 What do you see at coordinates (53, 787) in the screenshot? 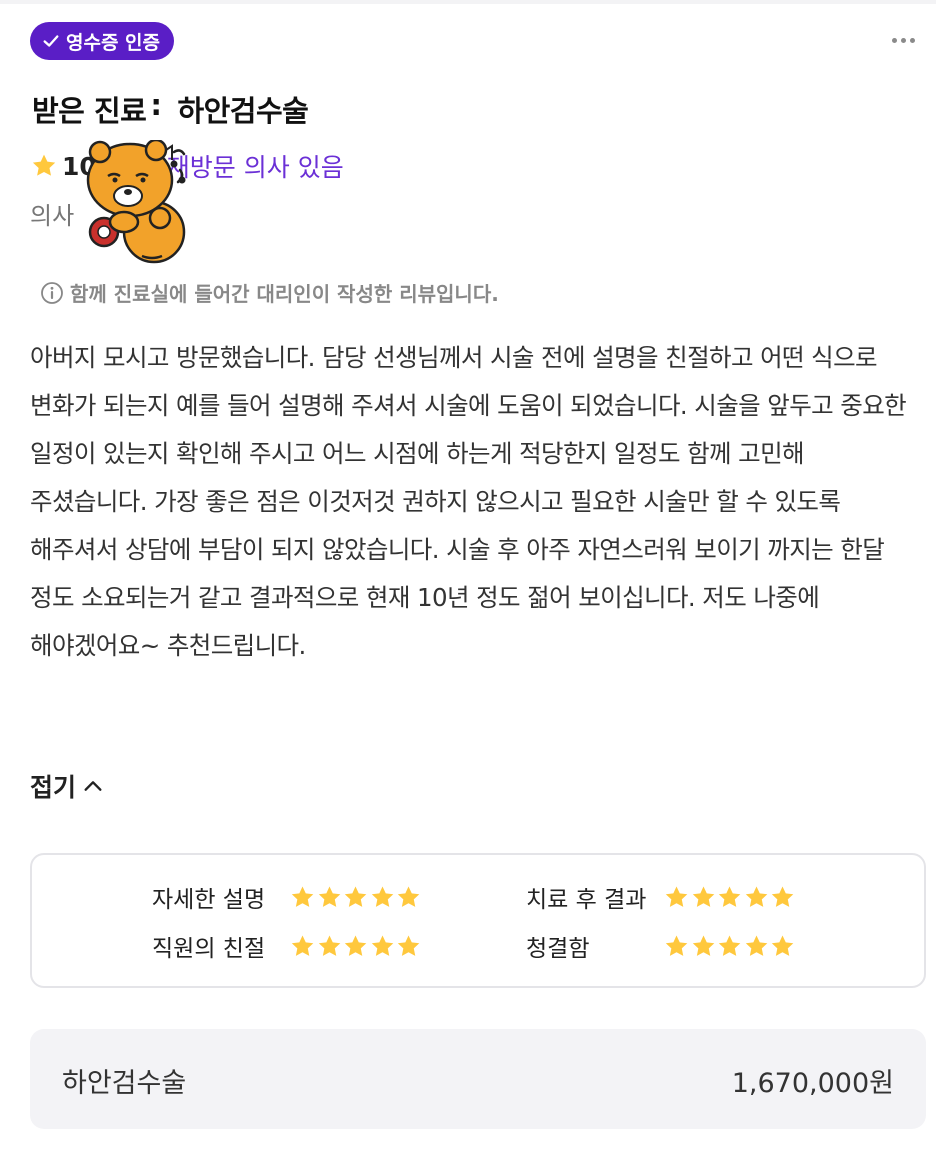
I see `collapse-label: 접기` at bounding box center [53, 787].